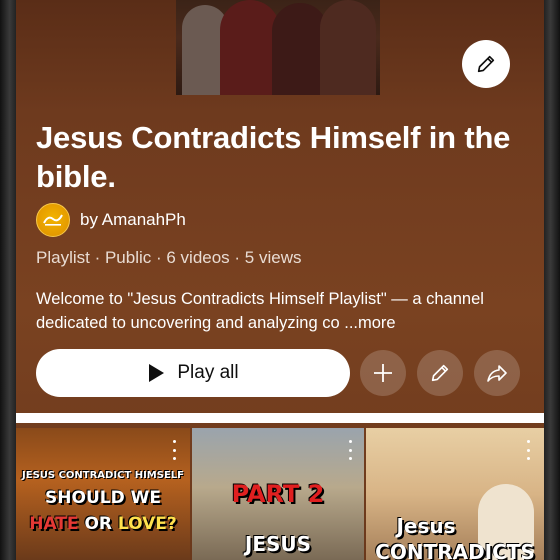  What do you see at coordinates (369, 323) in the screenshot?
I see `description-more-link: ...more` at bounding box center [369, 323].